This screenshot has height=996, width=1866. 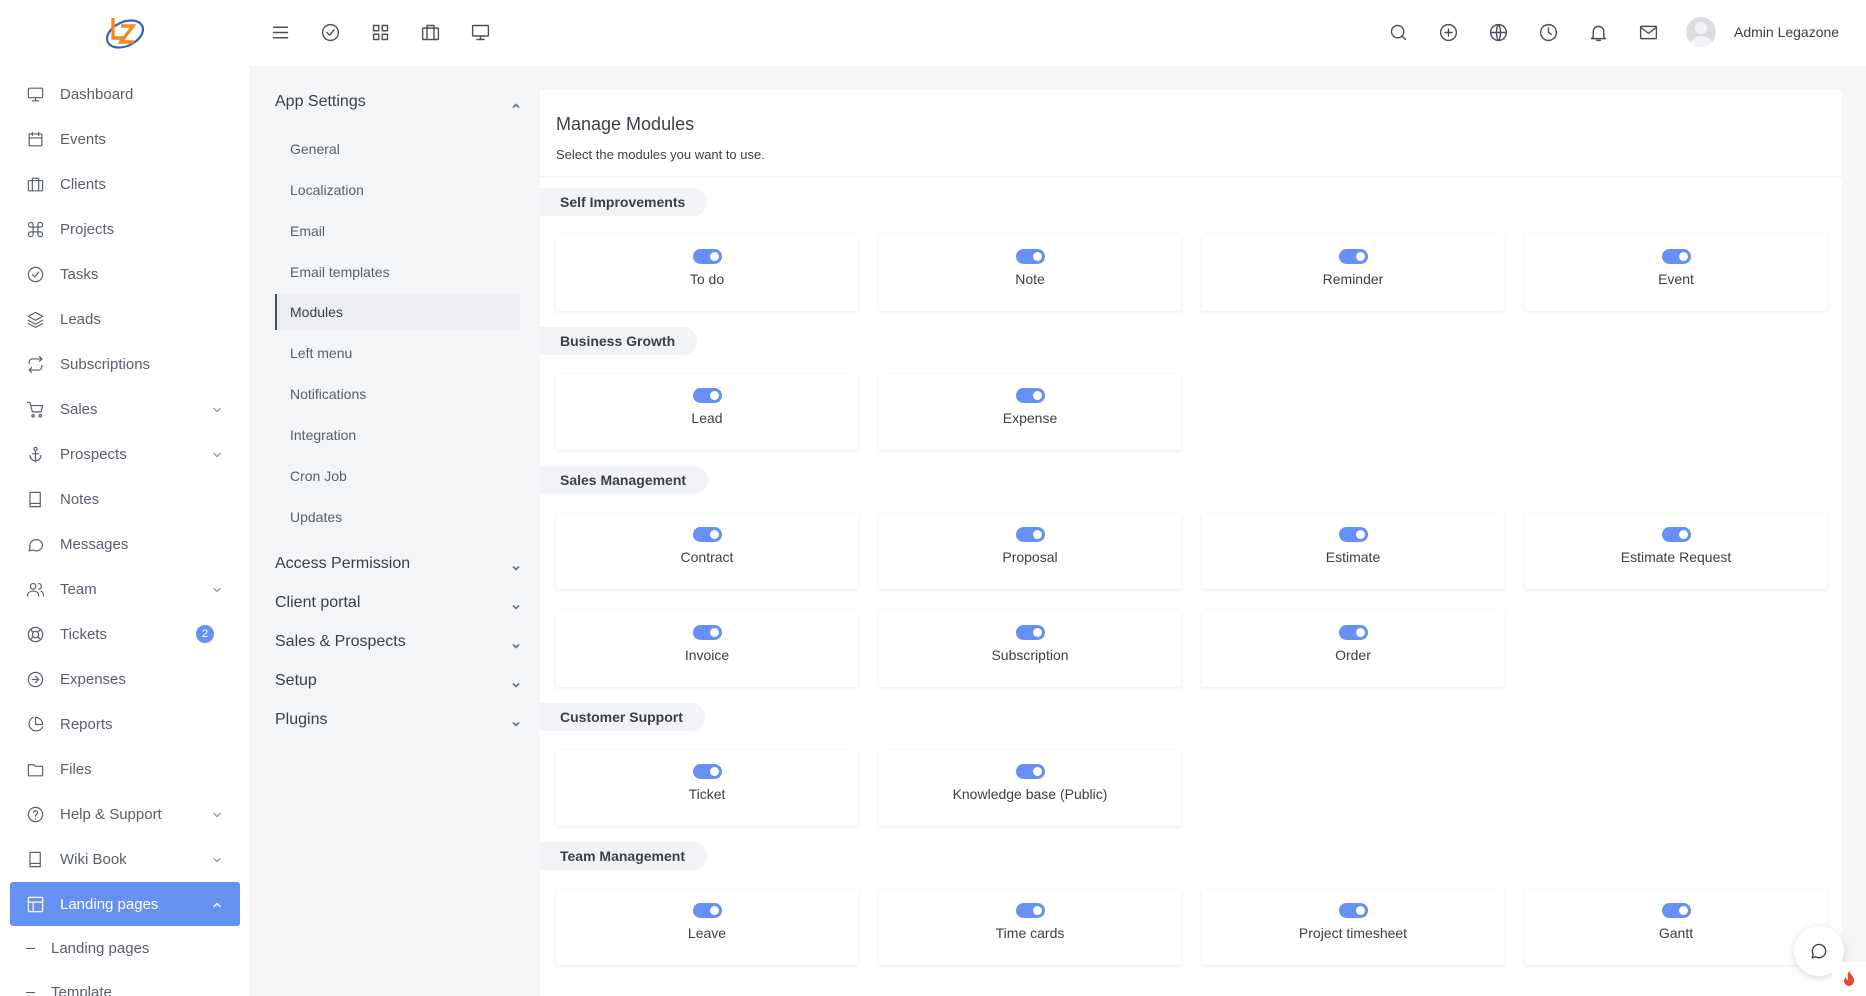 I want to click on plus-circle-icon, so click(x=1448, y=32).